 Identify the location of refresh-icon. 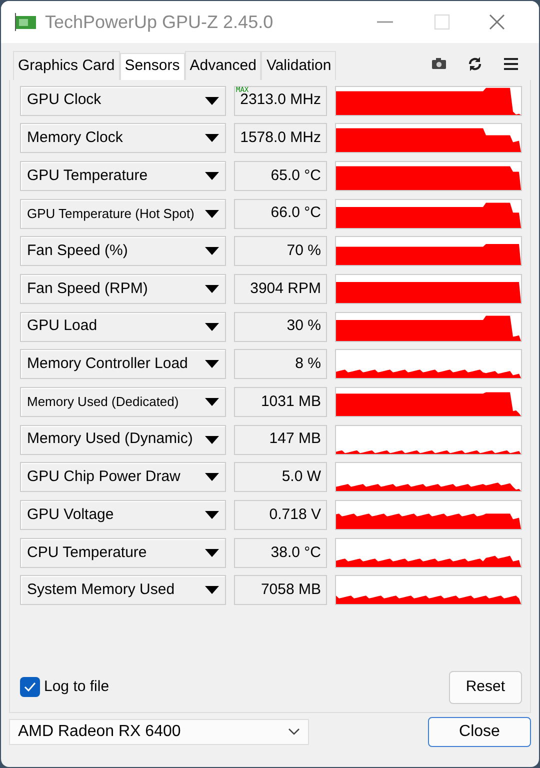
(475, 64).